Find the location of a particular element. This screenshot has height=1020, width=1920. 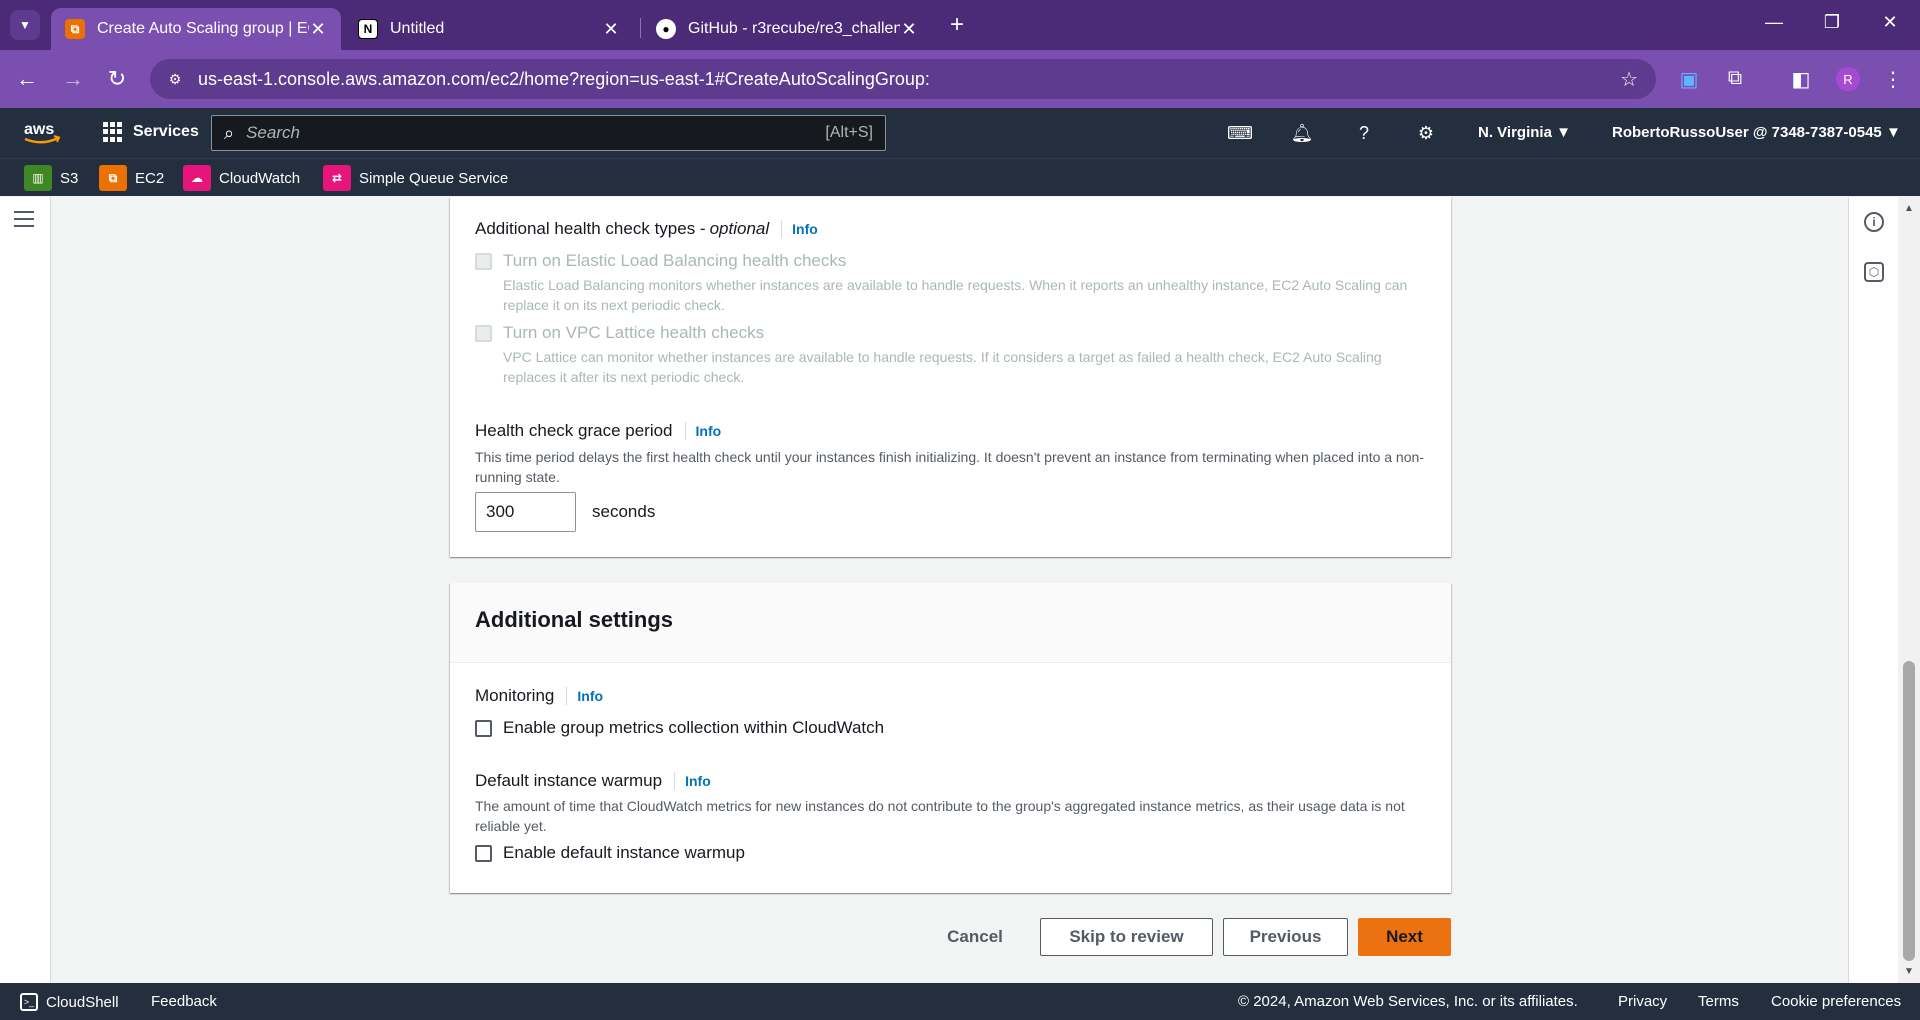

next-button: Next is located at coordinates (1404, 937).